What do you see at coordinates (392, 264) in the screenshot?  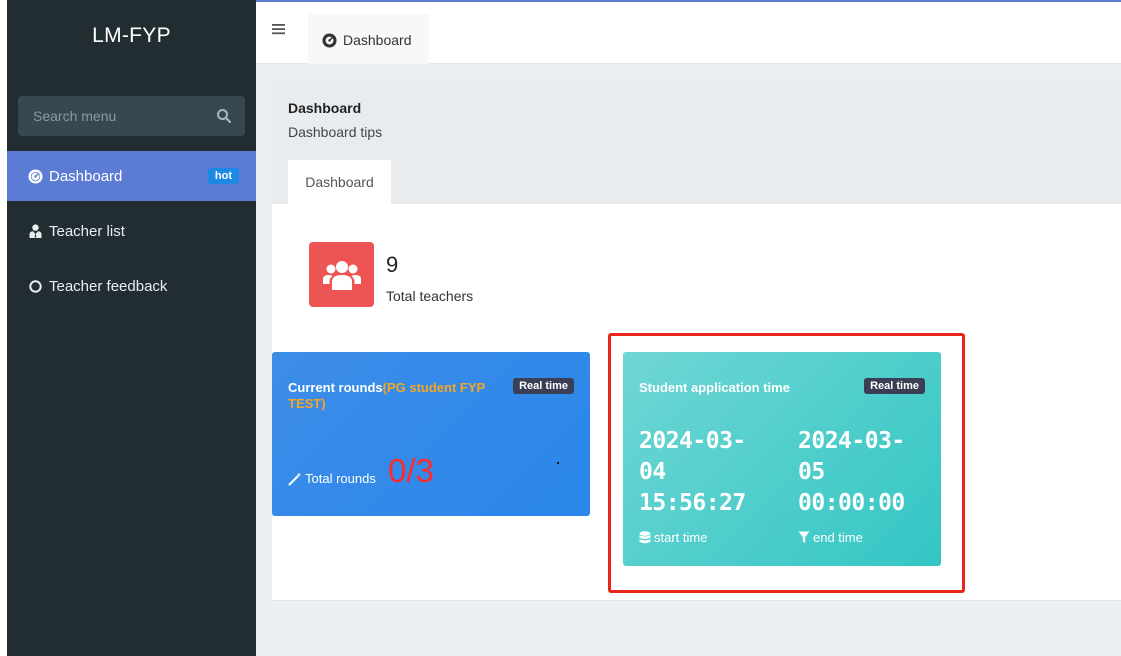 I see `total-teachers-value: 9` at bounding box center [392, 264].